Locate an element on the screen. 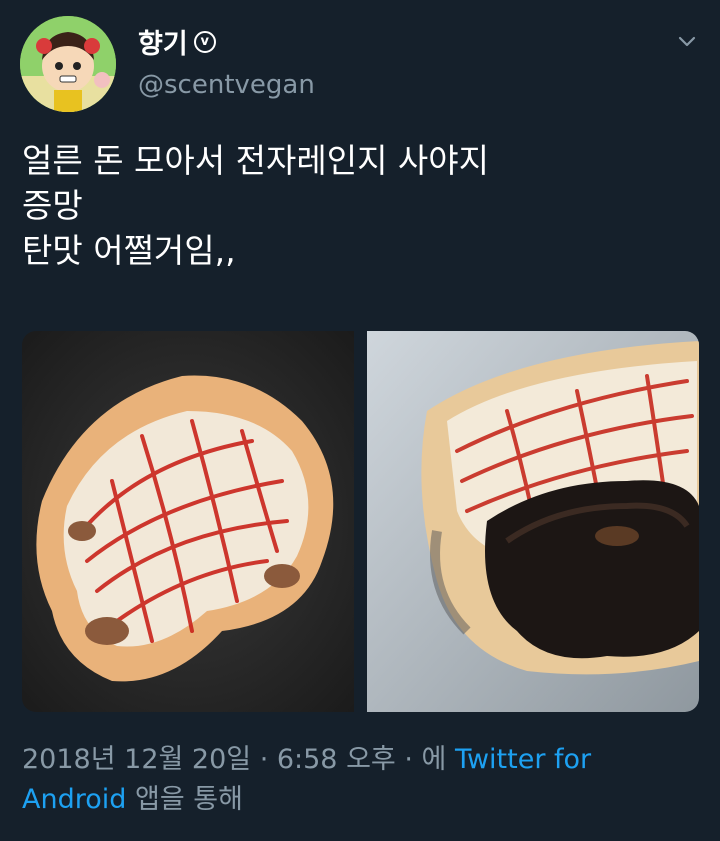 This screenshot has width=720, height=841. timestamp: 2018년 12월 20일 · 6:58 오후 · 에 is located at coordinates (238, 759).